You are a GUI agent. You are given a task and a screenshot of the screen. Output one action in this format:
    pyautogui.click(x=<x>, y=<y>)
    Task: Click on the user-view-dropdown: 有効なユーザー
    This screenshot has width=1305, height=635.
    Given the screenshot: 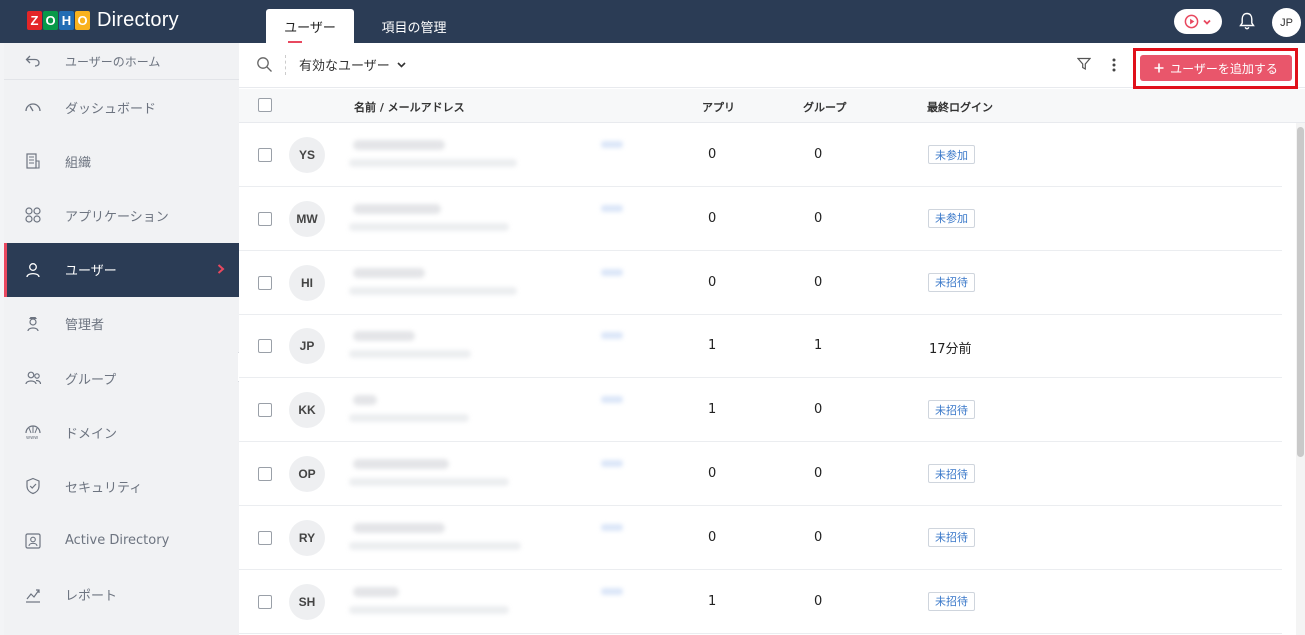 What is the action you would take?
    pyautogui.click(x=353, y=64)
    